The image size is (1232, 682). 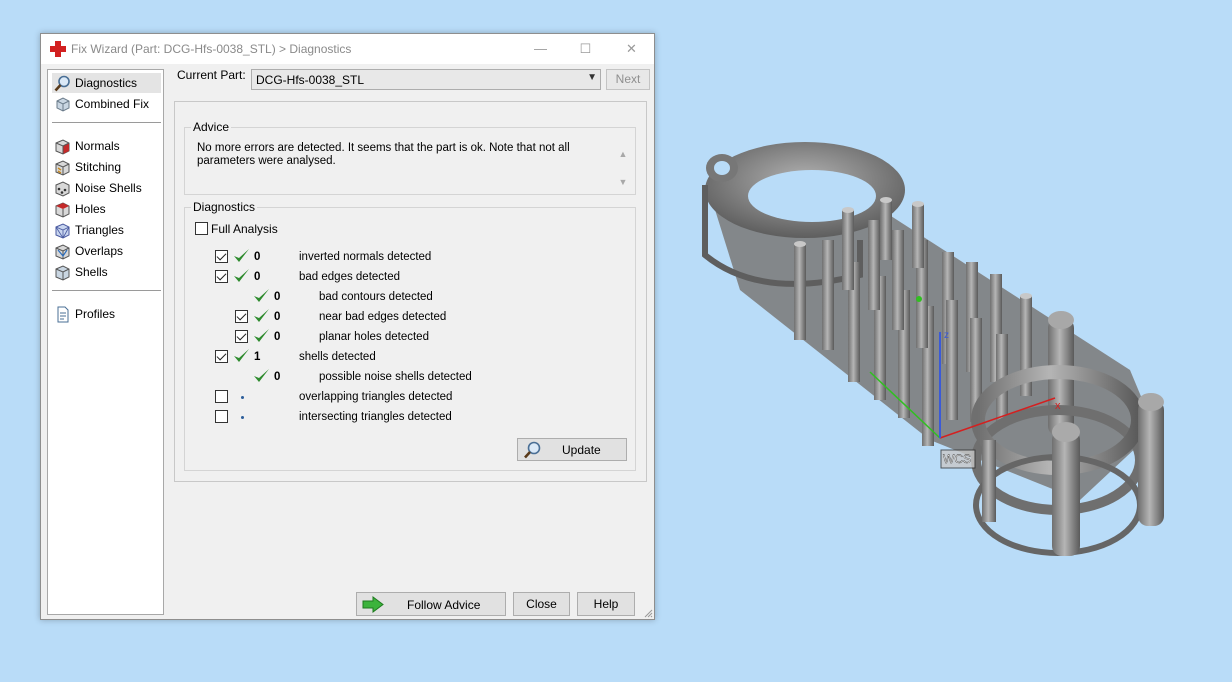 What do you see at coordinates (95, 314) in the screenshot?
I see `sidebar-item-label: Profiles` at bounding box center [95, 314].